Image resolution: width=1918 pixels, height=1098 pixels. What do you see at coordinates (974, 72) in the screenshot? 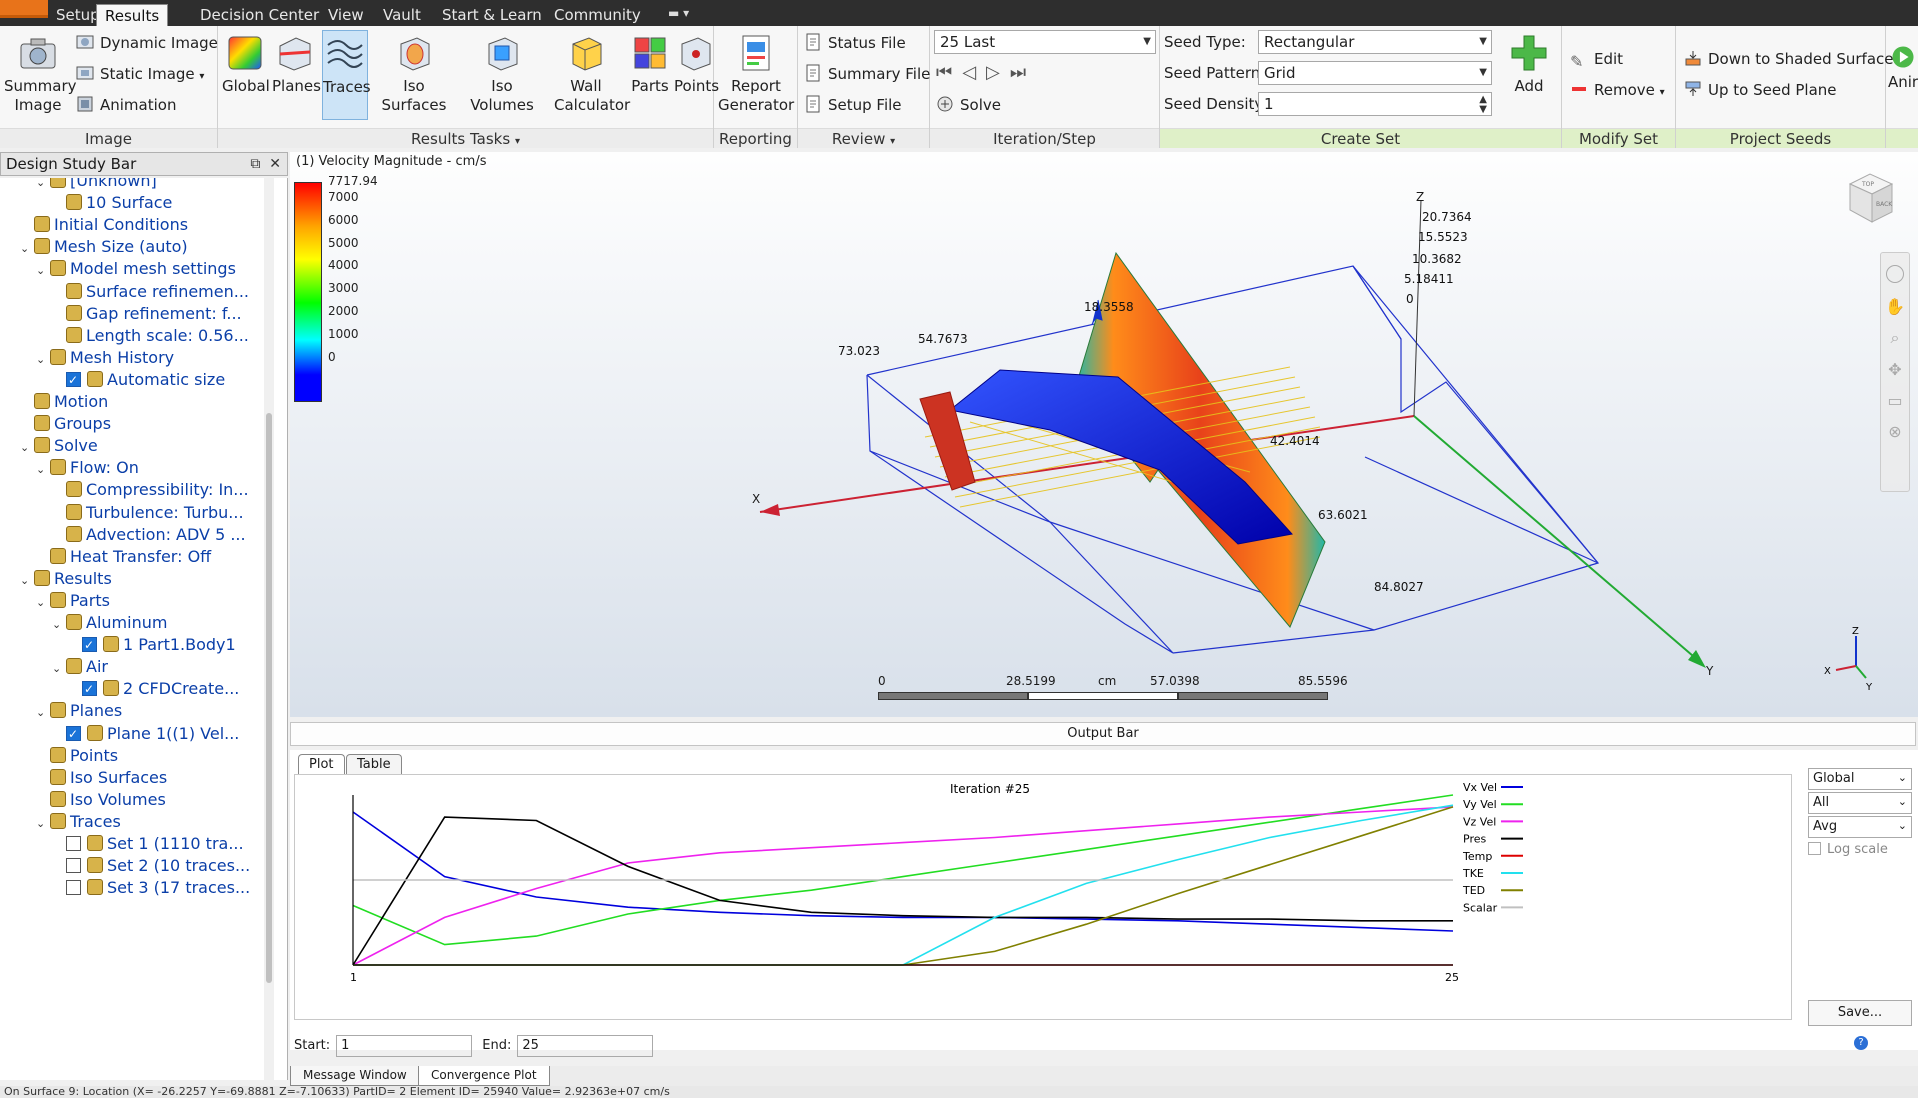
I see `previous-step-icon: ◁` at bounding box center [974, 72].